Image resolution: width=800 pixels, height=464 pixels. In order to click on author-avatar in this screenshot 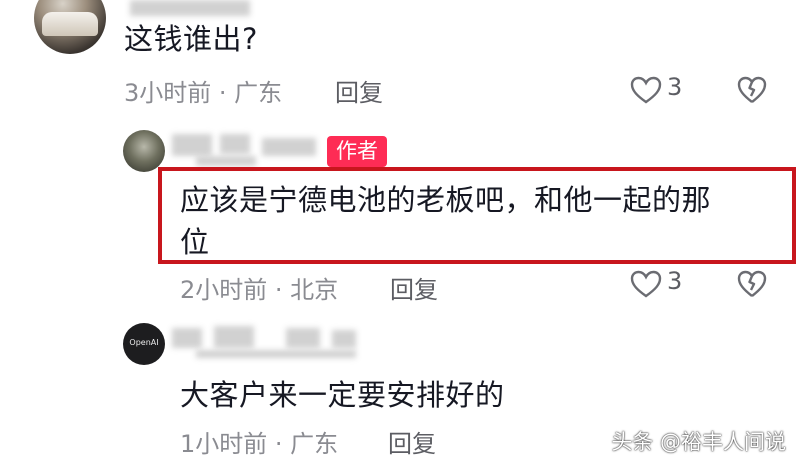, I will do `click(144, 151)`.